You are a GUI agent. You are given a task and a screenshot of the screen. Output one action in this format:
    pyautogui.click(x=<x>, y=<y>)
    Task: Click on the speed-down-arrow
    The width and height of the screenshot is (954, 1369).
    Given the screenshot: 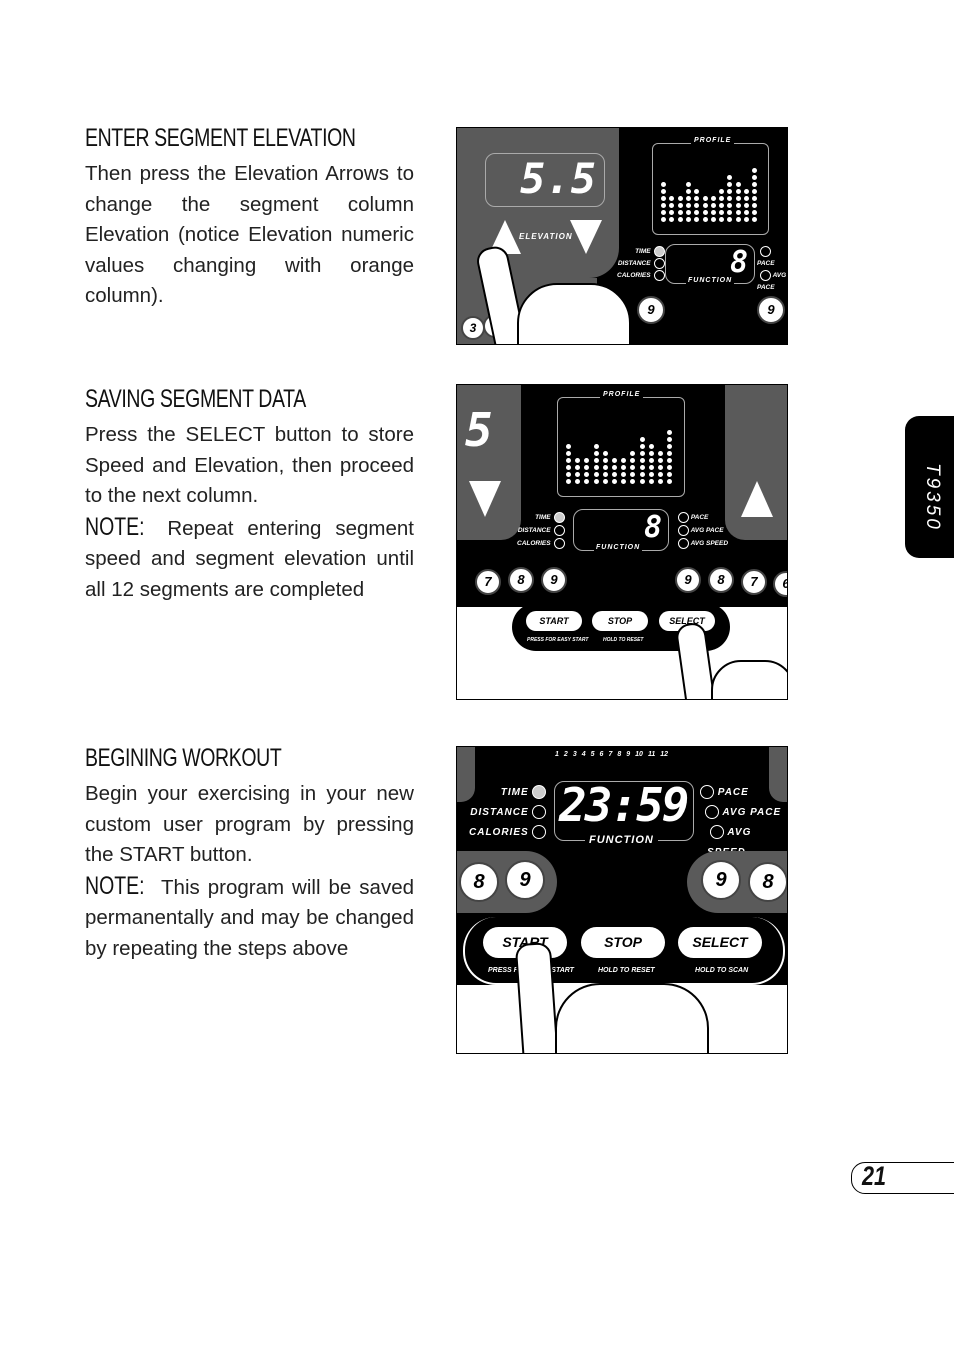 What is the action you would take?
    pyautogui.click(x=485, y=499)
    